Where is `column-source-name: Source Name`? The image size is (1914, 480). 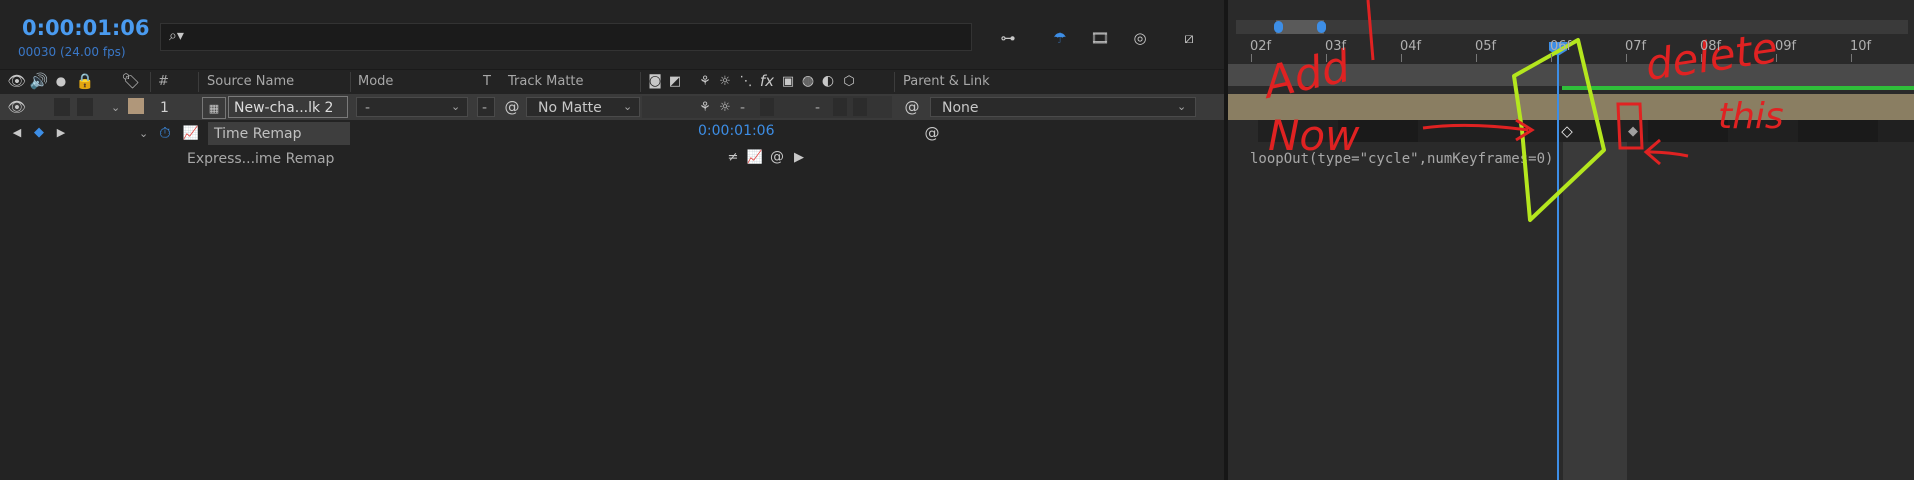
column-source-name: Source Name is located at coordinates (250, 81).